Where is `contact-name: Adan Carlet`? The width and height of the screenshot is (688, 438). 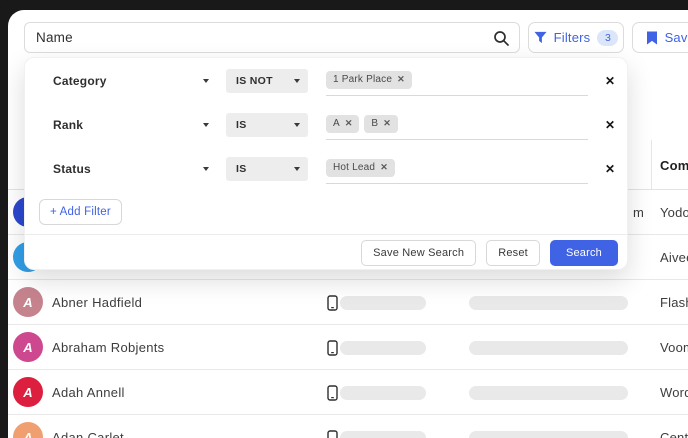 contact-name: Adan Carlet is located at coordinates (88, 434).